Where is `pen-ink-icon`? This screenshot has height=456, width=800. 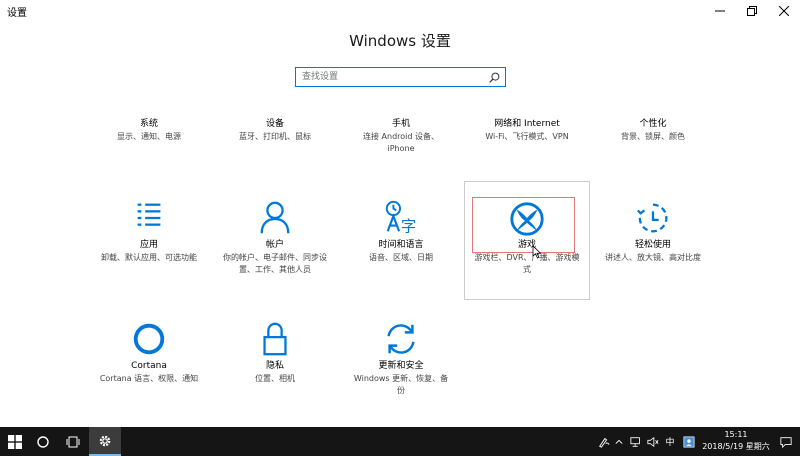 pen-ink-icon is located at coordinates (604, 442).